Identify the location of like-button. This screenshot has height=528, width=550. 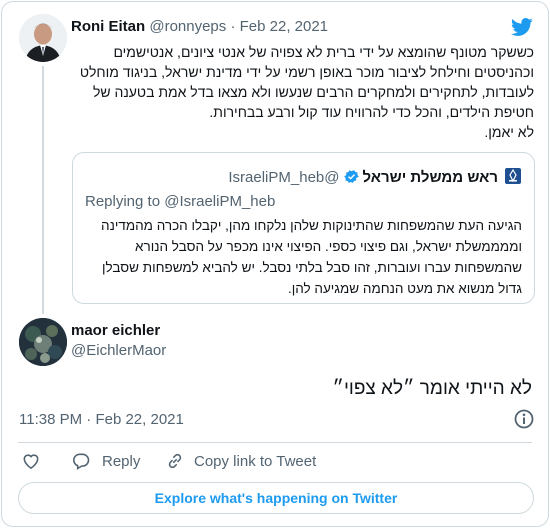
(31, 461).